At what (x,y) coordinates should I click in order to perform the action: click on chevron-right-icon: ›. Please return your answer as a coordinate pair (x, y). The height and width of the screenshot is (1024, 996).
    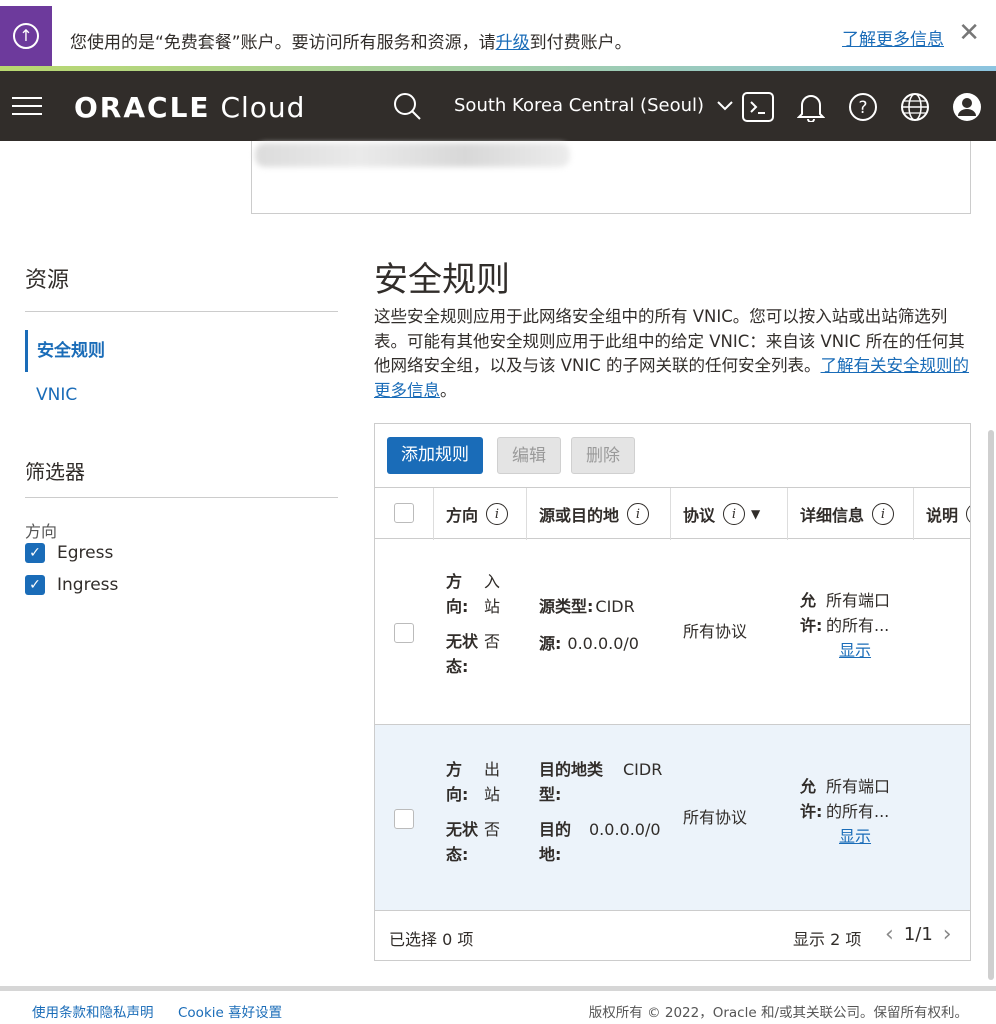
    Looking at the image, I should click on (947, 934).